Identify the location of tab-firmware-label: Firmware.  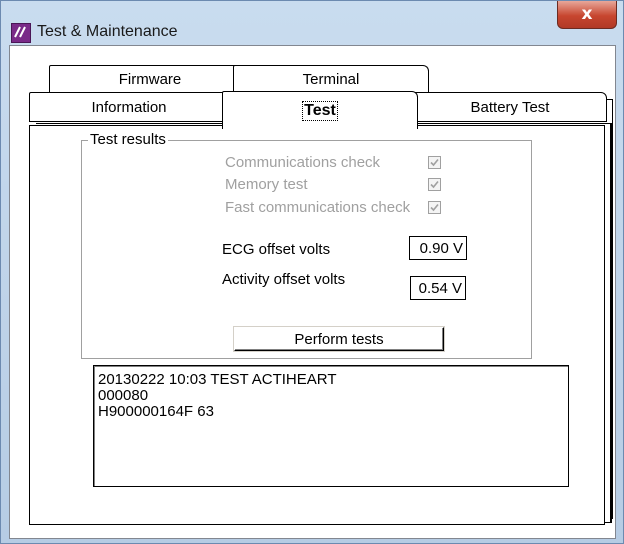
(150, 79).